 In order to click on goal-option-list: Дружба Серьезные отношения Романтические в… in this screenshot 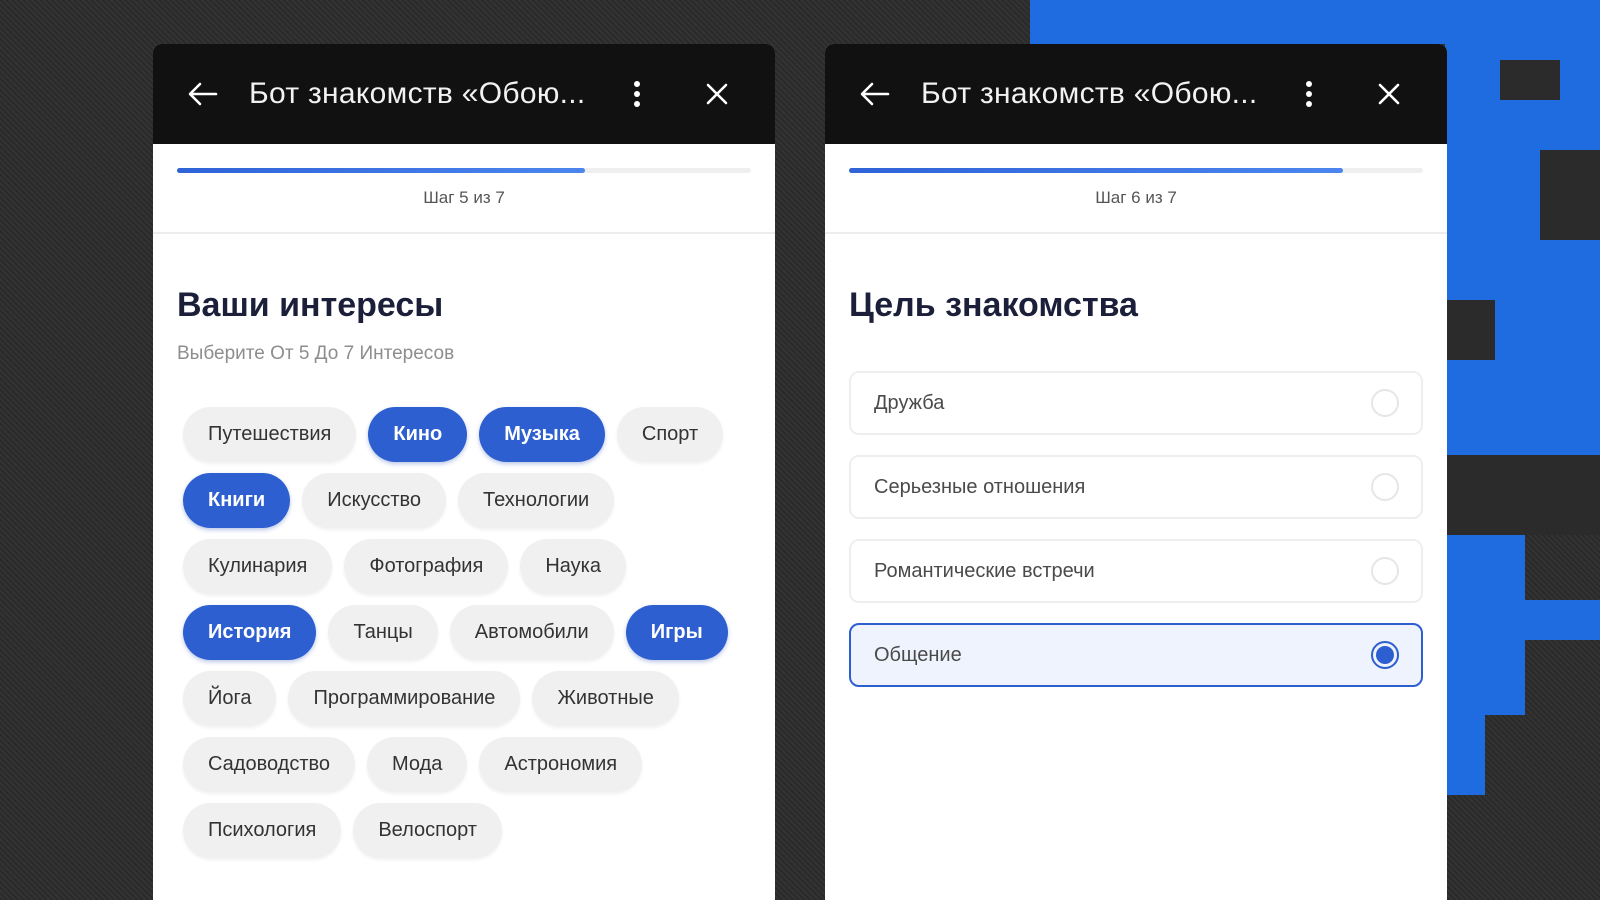, I will do `click(1136, 529)`.